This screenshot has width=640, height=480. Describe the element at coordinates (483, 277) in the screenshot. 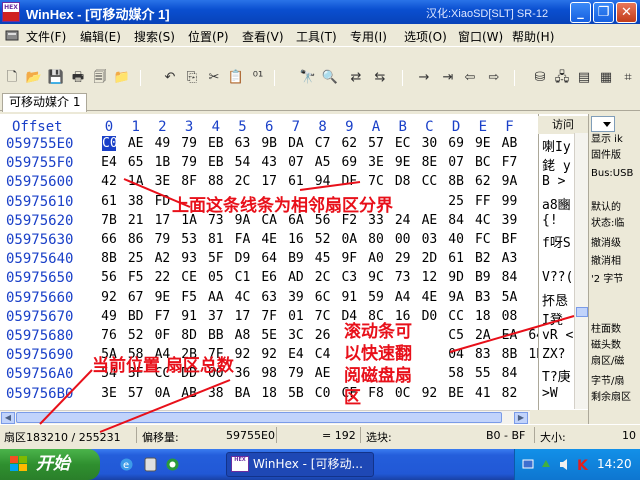

I see `hex-byte: B9` at that location.